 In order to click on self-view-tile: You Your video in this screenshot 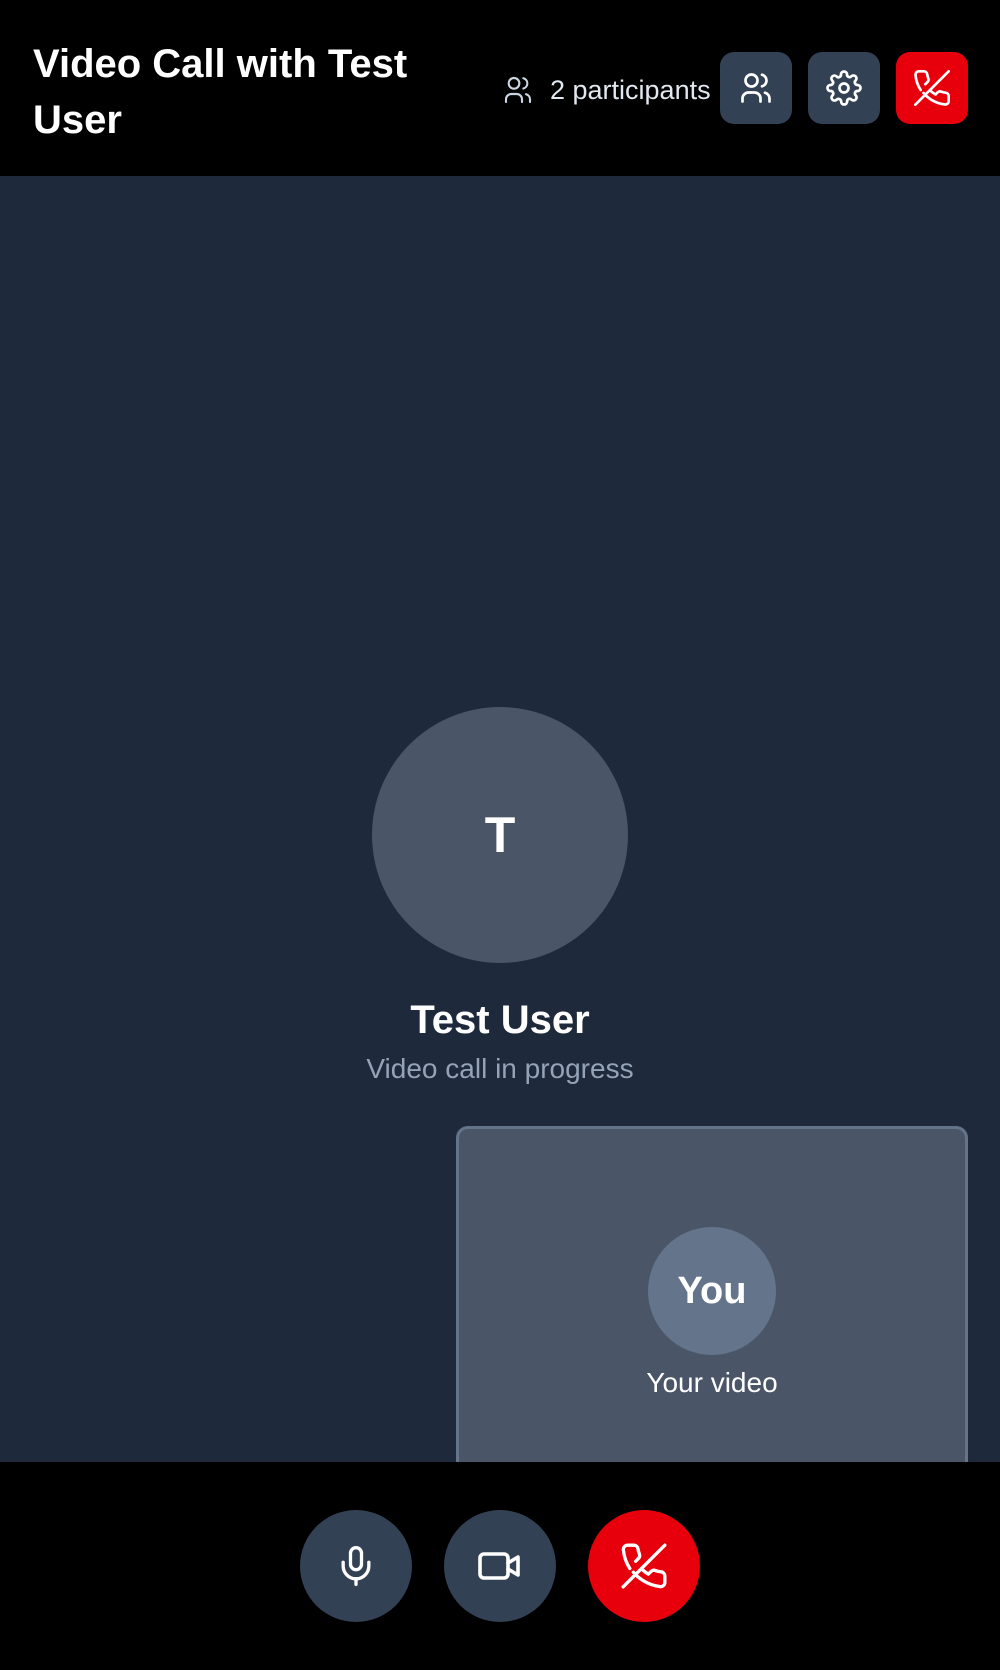, I will do `click(712, 1294)`.